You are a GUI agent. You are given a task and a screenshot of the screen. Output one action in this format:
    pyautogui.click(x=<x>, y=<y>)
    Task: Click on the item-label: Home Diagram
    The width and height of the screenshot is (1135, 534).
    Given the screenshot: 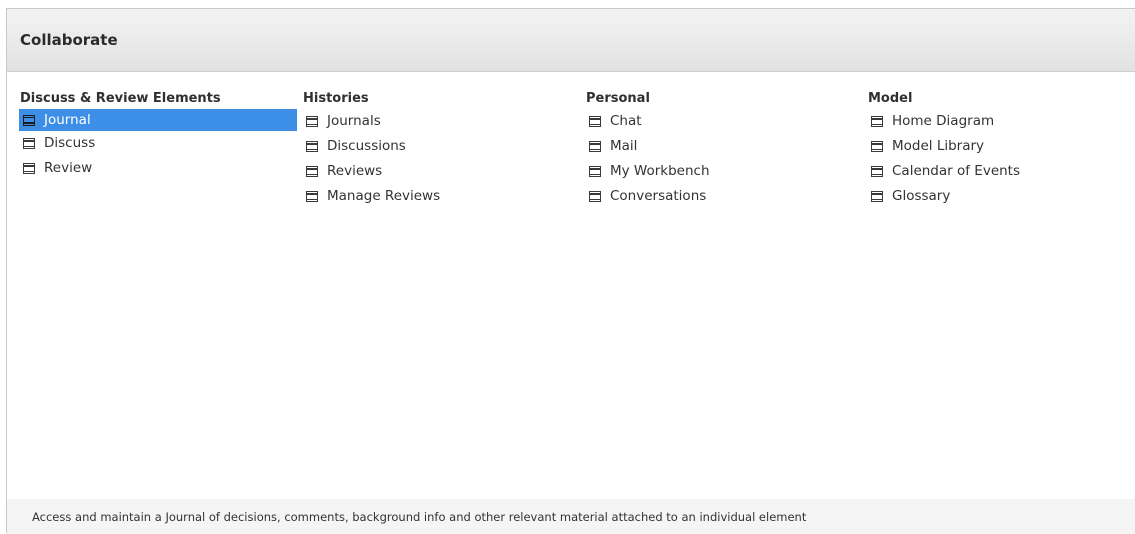 What is the action you would take?
    pyautogui.click(x=943, y=121)
    